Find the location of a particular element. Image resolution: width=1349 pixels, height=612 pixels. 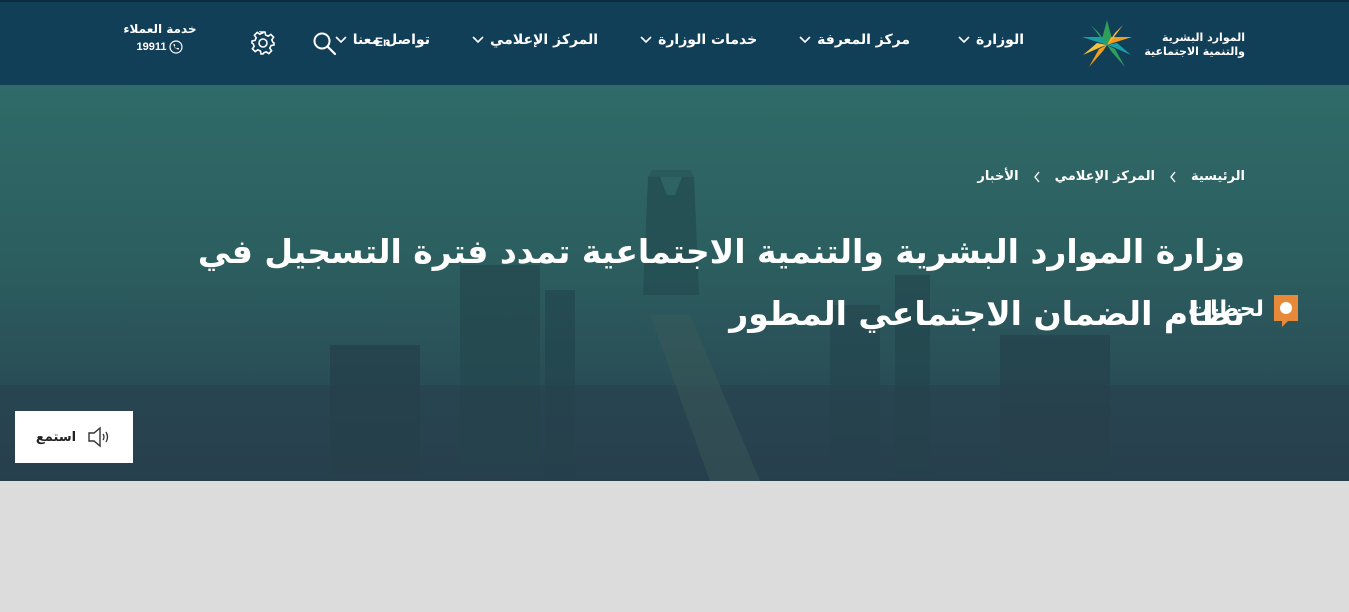

listen-button: استمع is located at coordinates (74, 437).